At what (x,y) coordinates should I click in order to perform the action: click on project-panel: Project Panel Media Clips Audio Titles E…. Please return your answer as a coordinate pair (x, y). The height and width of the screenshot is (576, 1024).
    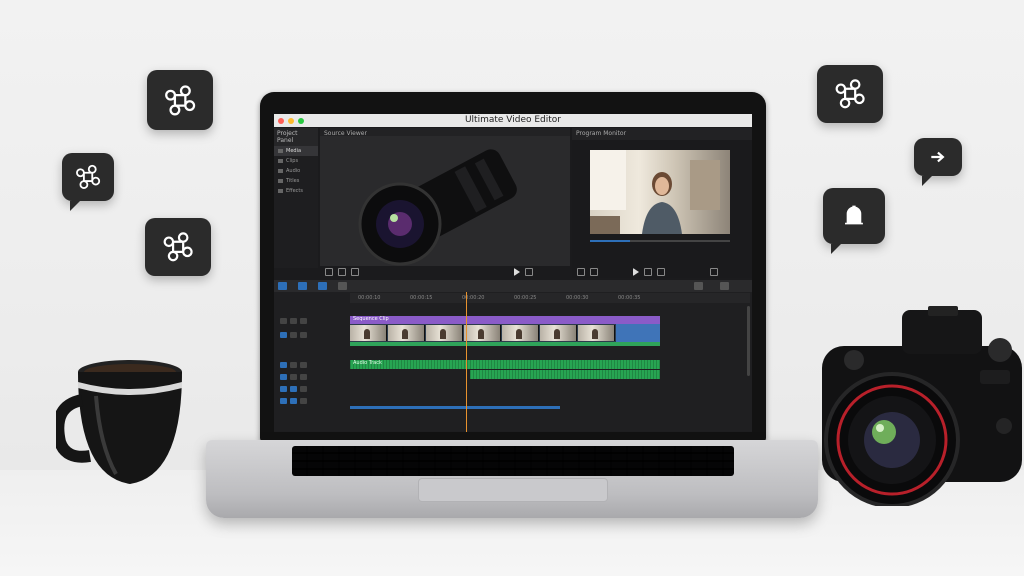
    Looking at the image, I should click on (296, 198).